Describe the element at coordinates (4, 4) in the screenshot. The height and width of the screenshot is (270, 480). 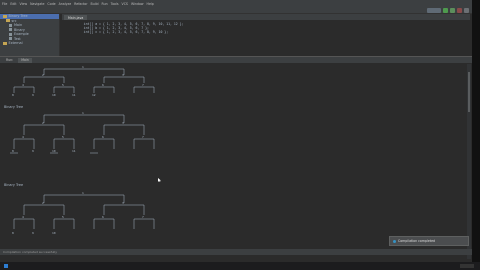
I see `menu-file: File` at that location.